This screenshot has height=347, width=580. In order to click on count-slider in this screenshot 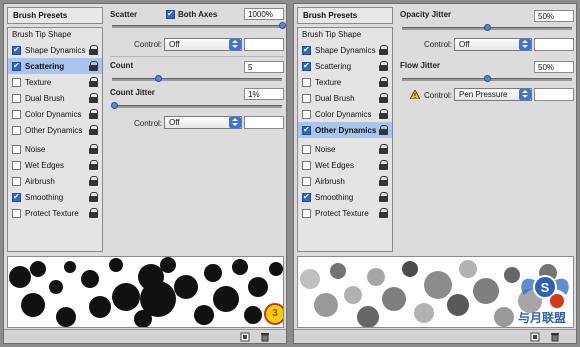, I will do `click(197, 78)`.